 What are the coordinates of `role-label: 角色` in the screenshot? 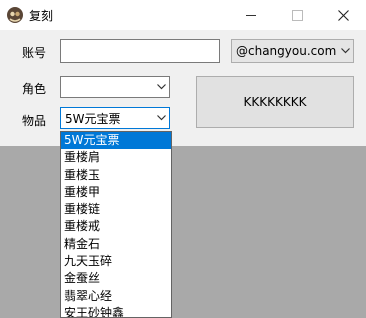 It's located at (34, 89).